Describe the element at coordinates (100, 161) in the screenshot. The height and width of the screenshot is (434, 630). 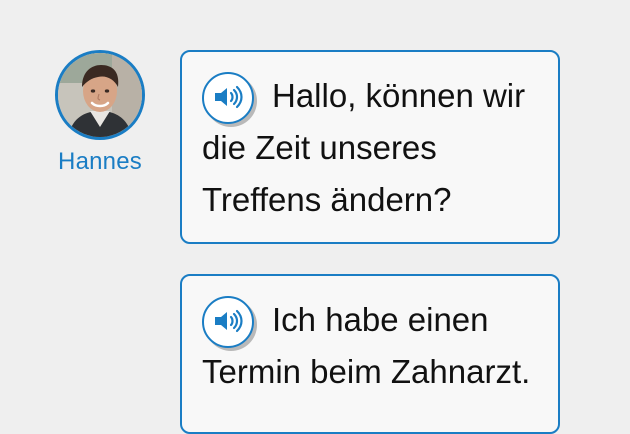
I see `speaker-name: Hannes` at that location.